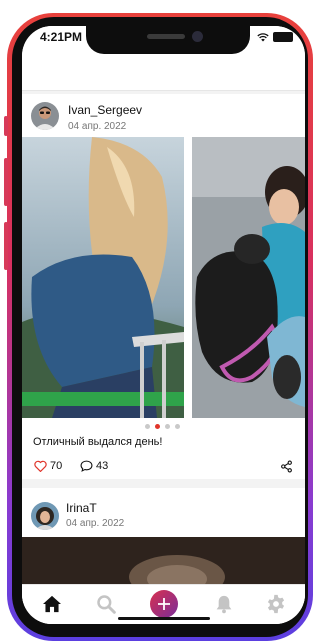 Image resolution: width=320 pixels, height=644 pixels. Describe the element at coordinates (105, 110) in the screenshot. I see `post-username: Ivan_Sergeev` at that location.